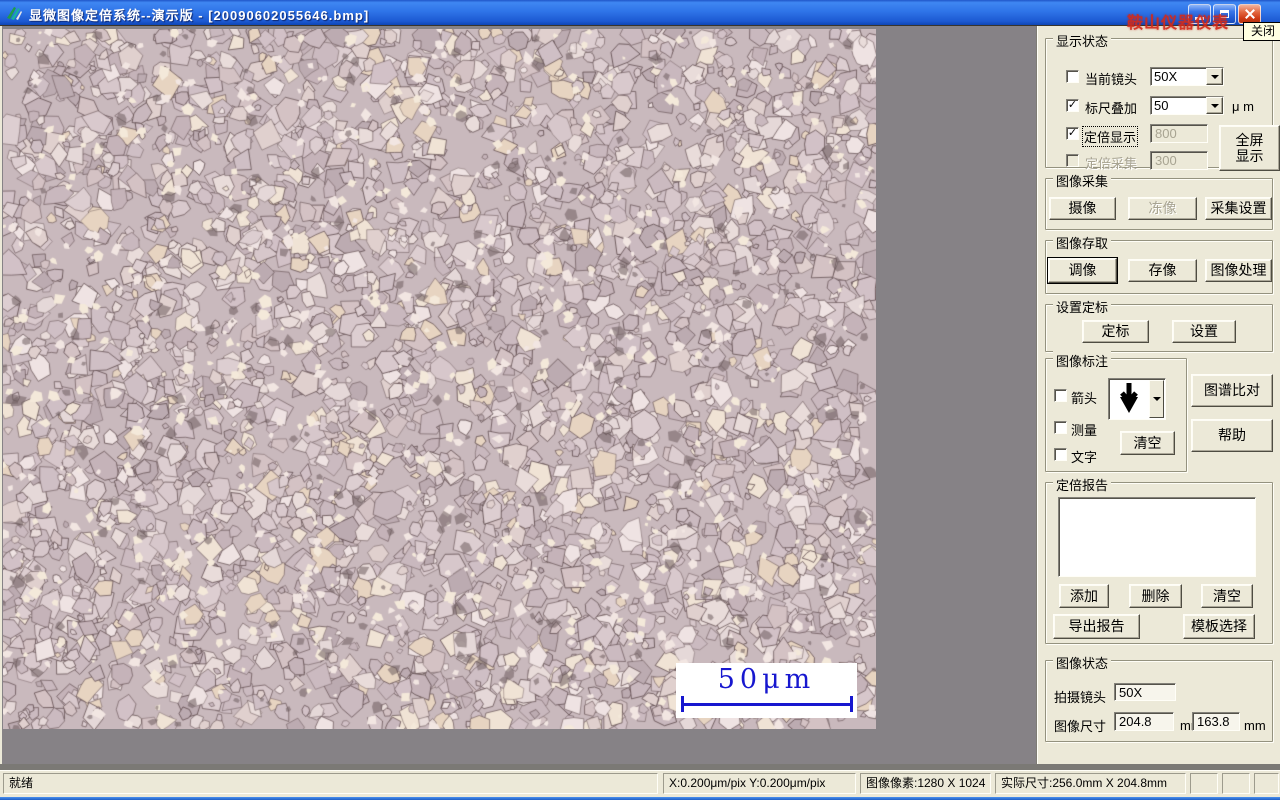 The image size is (1280, 800). Describe the element at coordinates (1084, 430) in the screenshot. I see `label-measure: 测量` at that location.